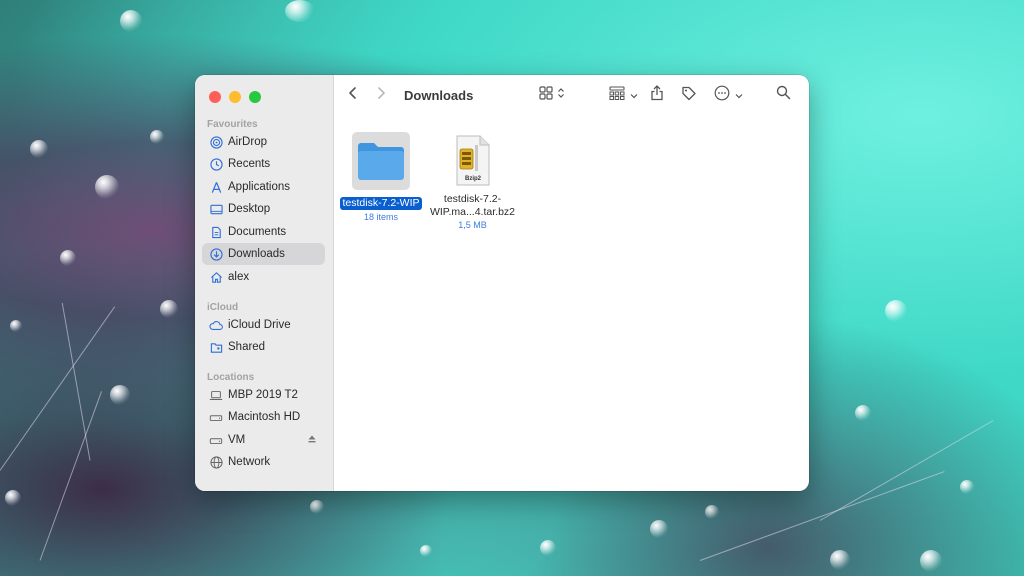  I want to click on sidebar-item-label: Macintosh HD, so click(264, 417).